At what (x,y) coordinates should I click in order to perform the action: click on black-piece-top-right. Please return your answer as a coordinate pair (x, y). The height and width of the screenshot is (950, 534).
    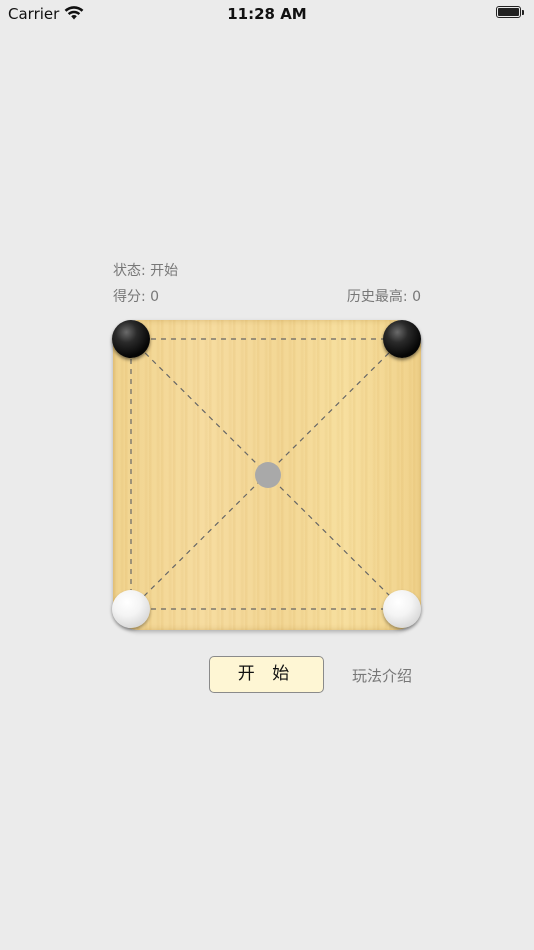
    Looking at the image, I should click on (402, 339).